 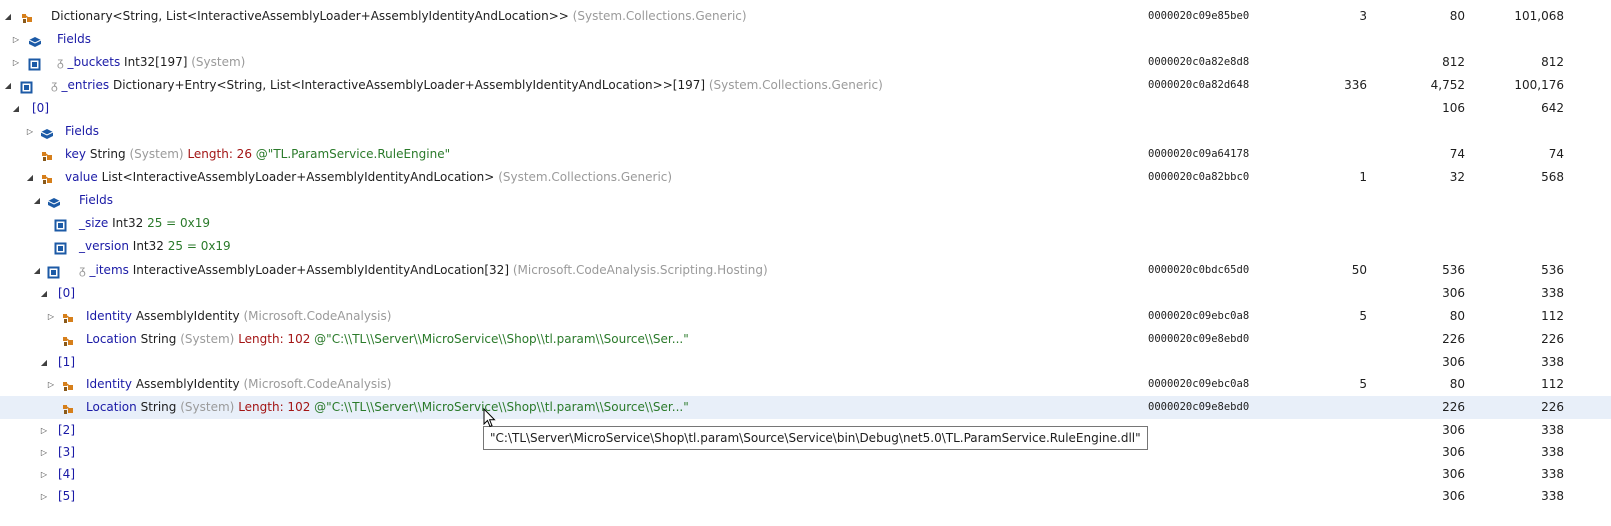 I want to click on tree-row: ▷ [4] 306 338, so click(x=805, y=474).